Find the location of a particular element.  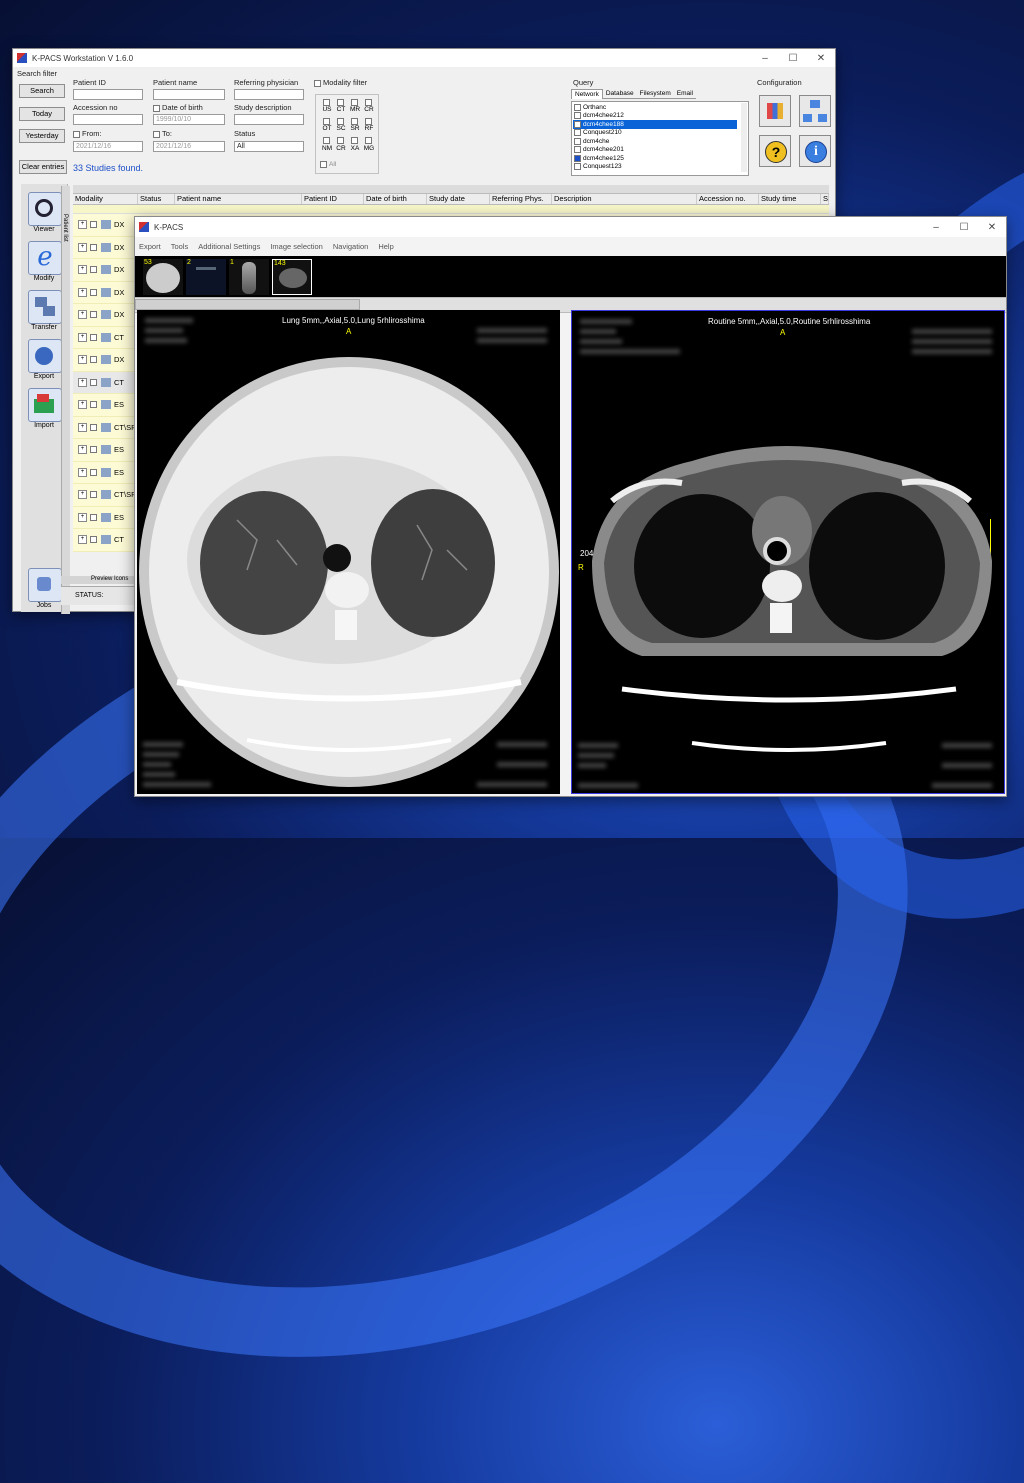

col-date-of-birth: Date of birth is located at coordinates (395, 199).